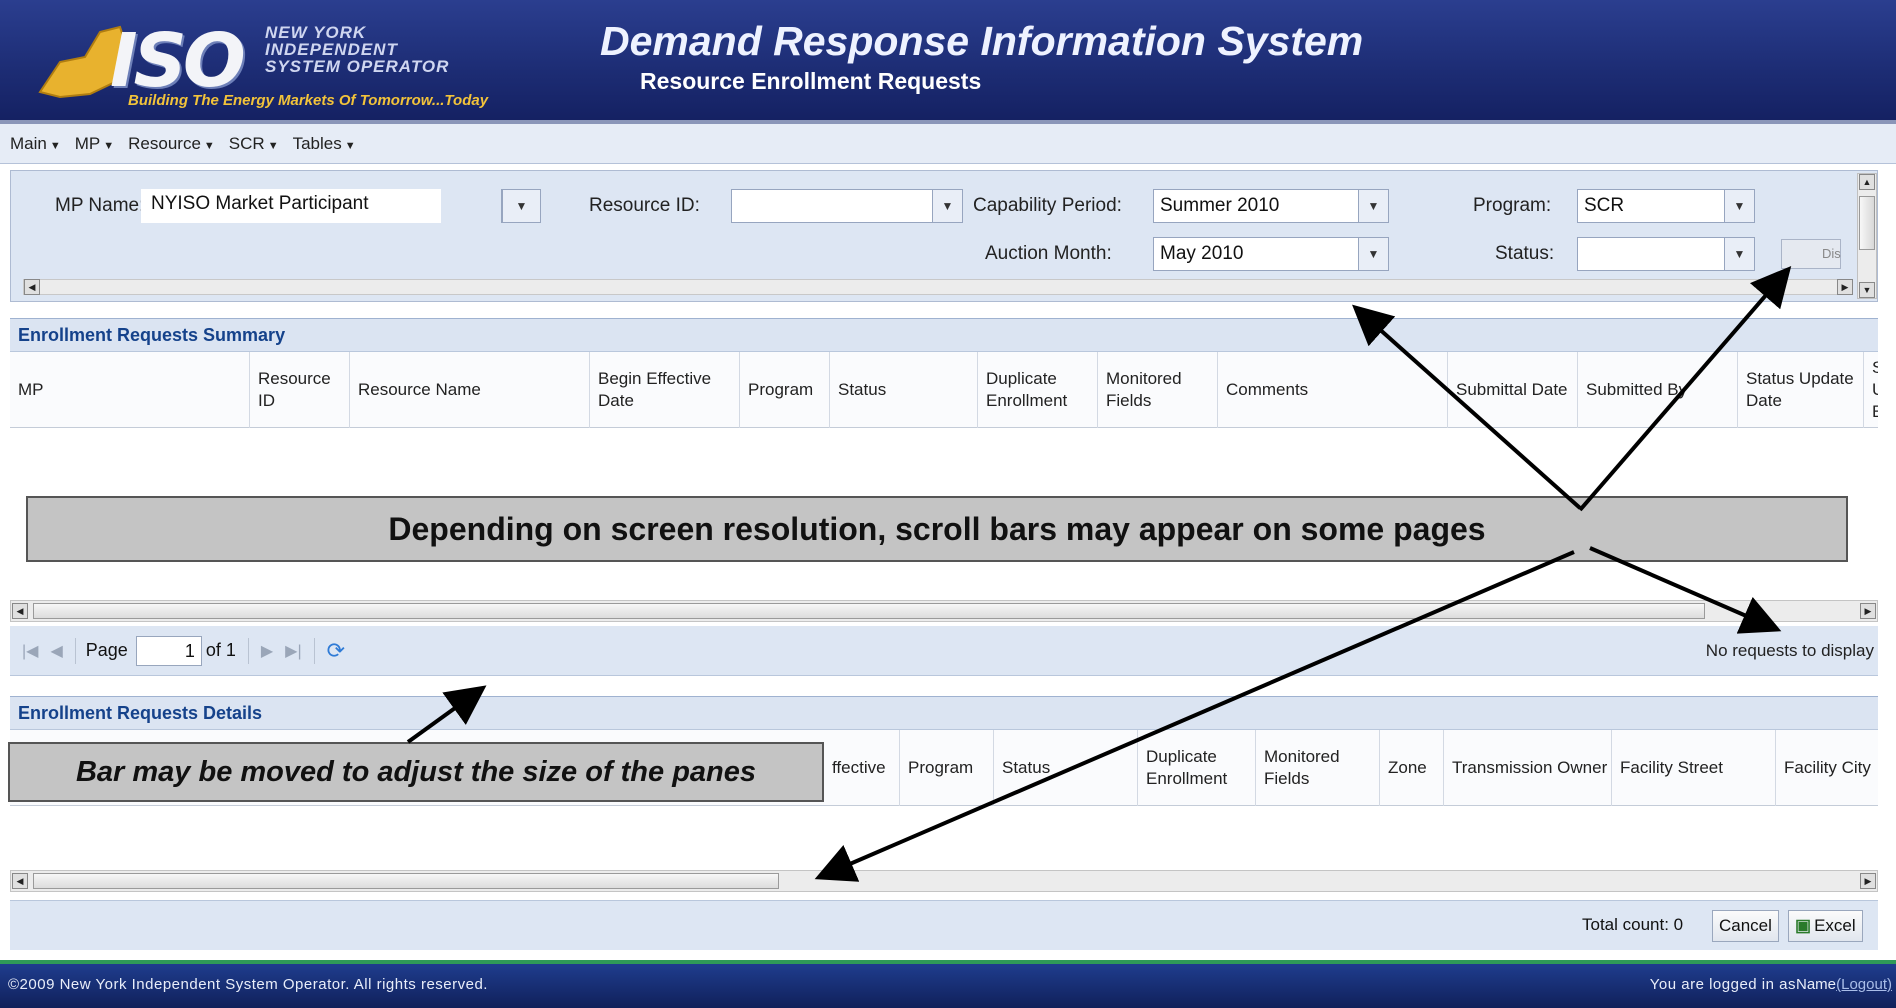  Describe the element at coordinates (944, 335) in the screenshot. I see `summary-panel-title: Enrollment Requests Summary` at that location.